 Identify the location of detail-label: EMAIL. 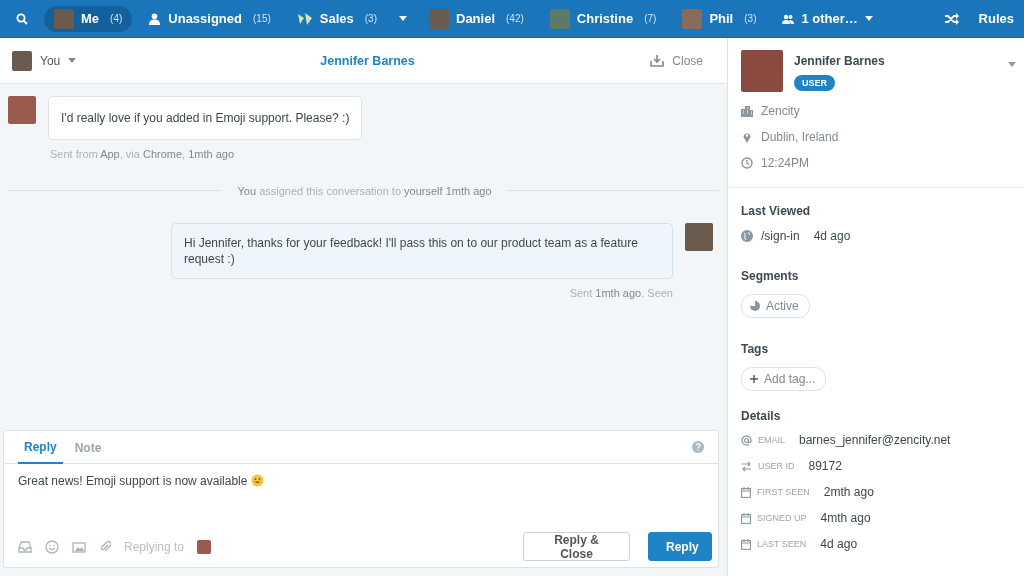
(771, 440).